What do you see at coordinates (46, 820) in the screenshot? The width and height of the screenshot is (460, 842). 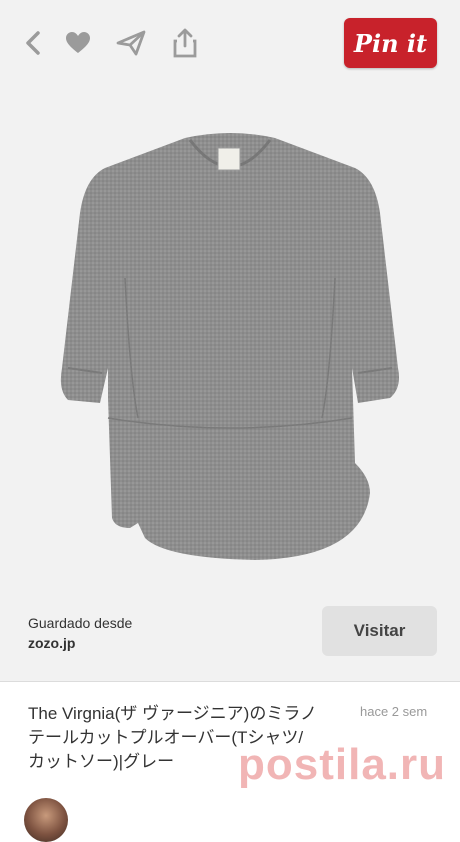 I see `avatar` at bounding box center [46, 820].